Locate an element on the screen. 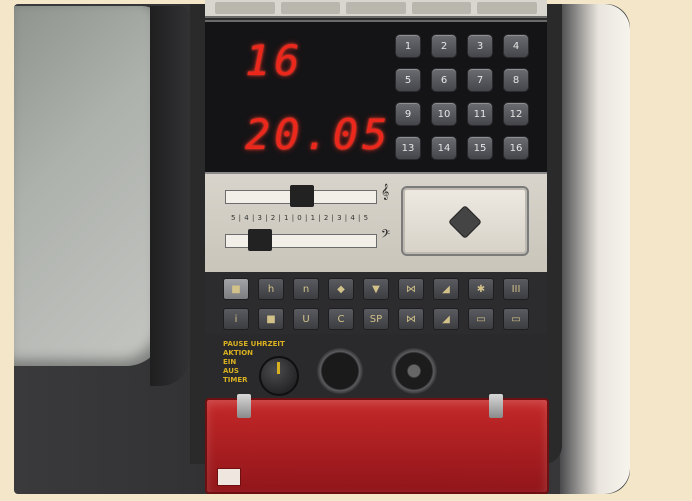  channel-key-6: 6 is located at coordinates (444, 80).